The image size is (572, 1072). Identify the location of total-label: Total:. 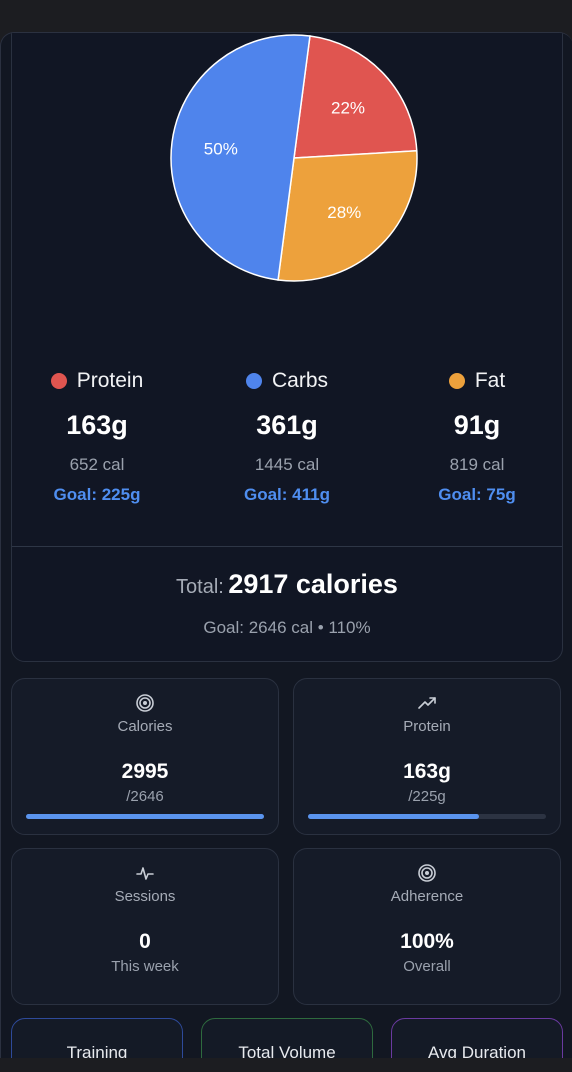
(200, 587).